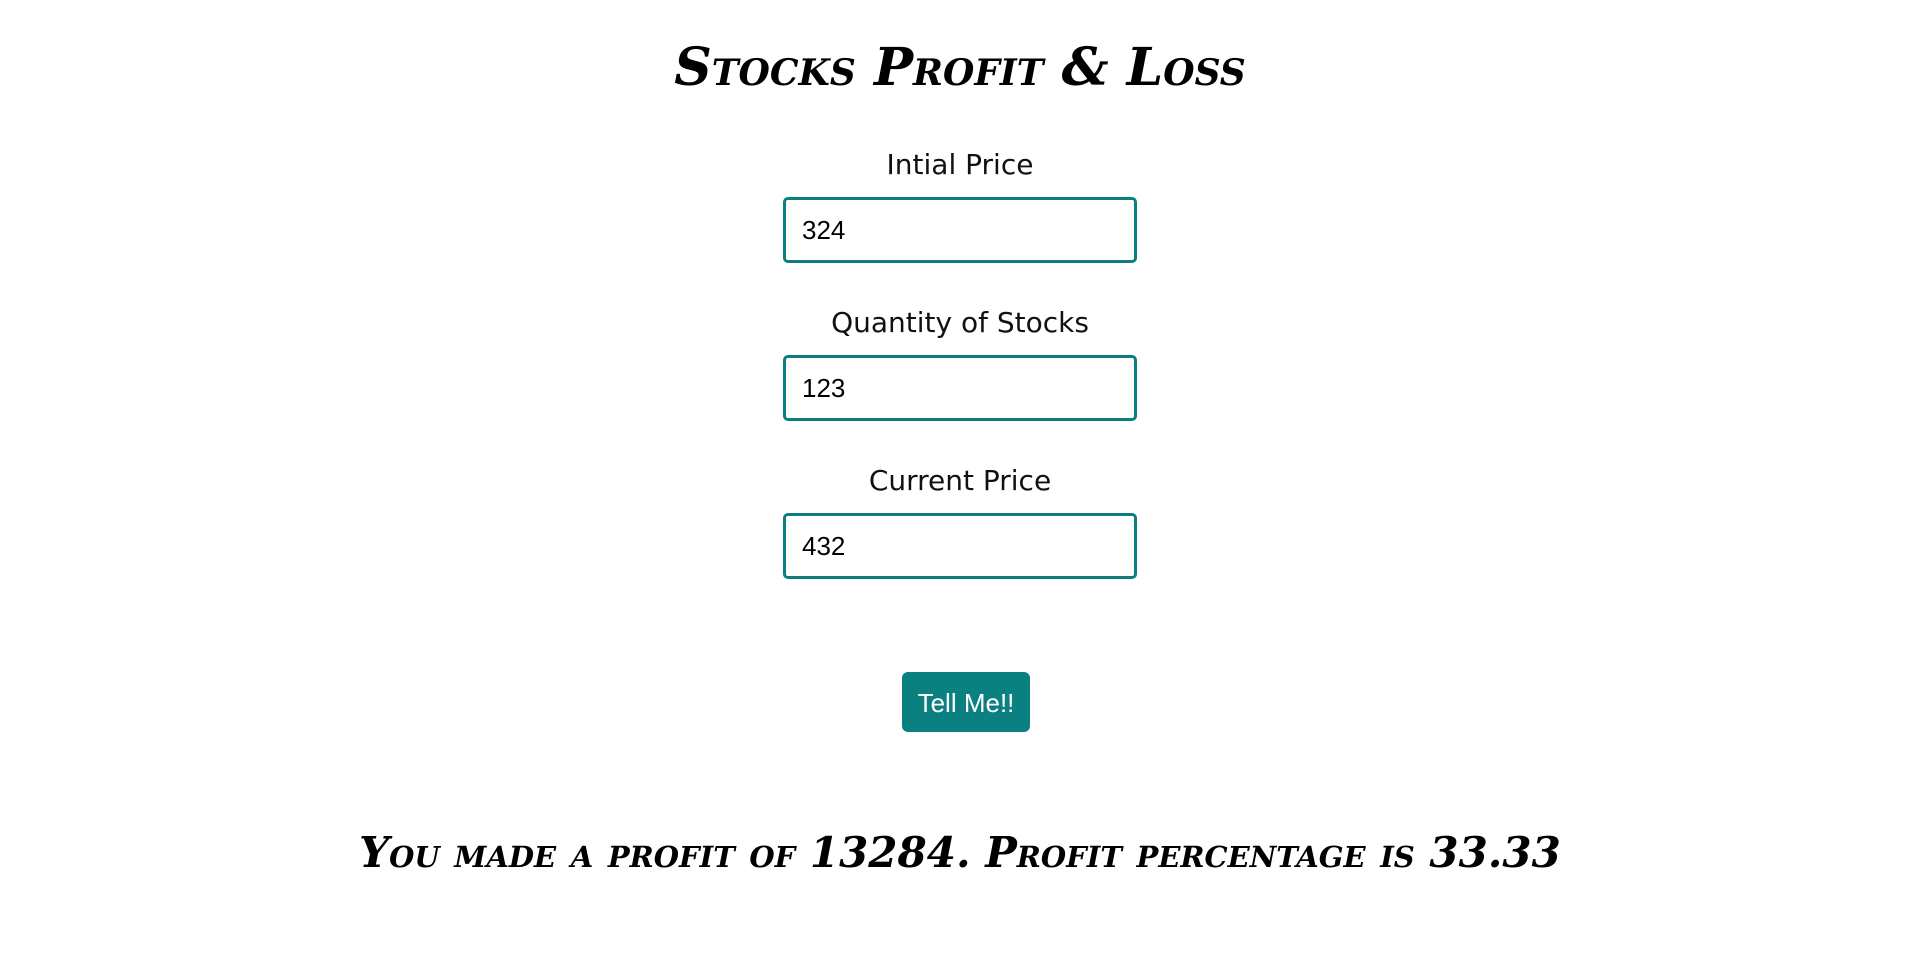 The width and height of the screenshot is (1920, 972). I want to click on current-price-field: Current Price, so click(960, 520).